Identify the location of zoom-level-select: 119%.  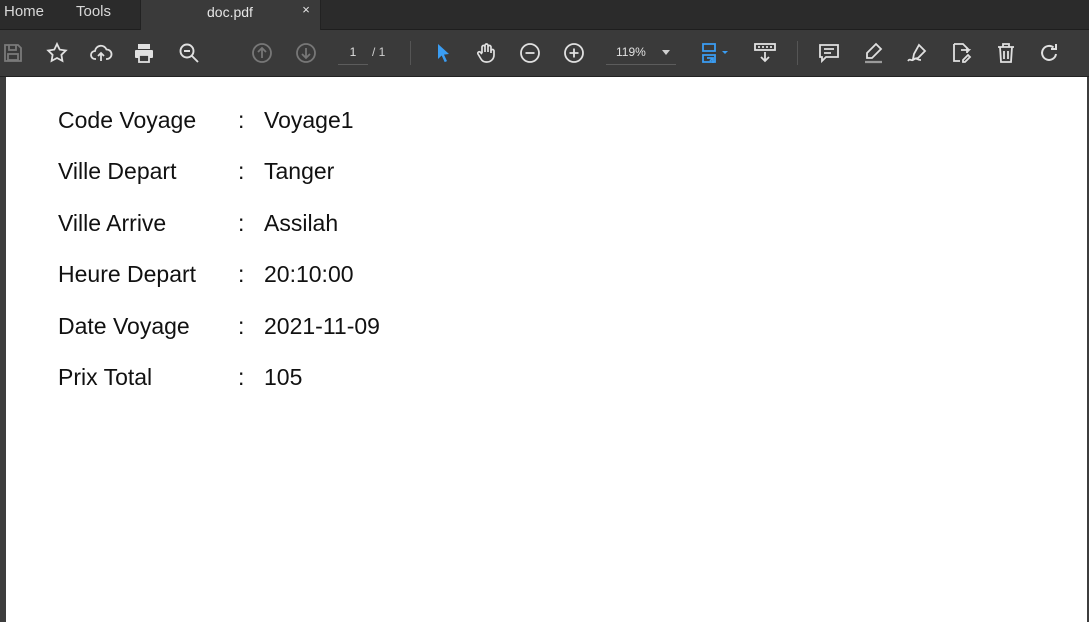
(641, 53).